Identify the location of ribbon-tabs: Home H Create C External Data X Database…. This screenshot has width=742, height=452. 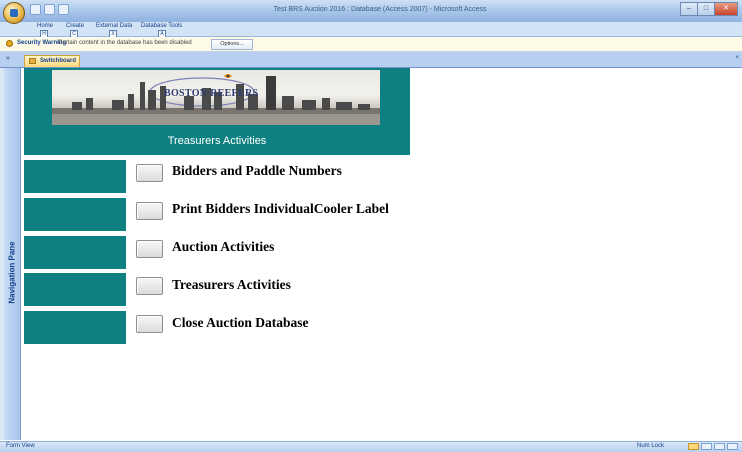
(371, 30).